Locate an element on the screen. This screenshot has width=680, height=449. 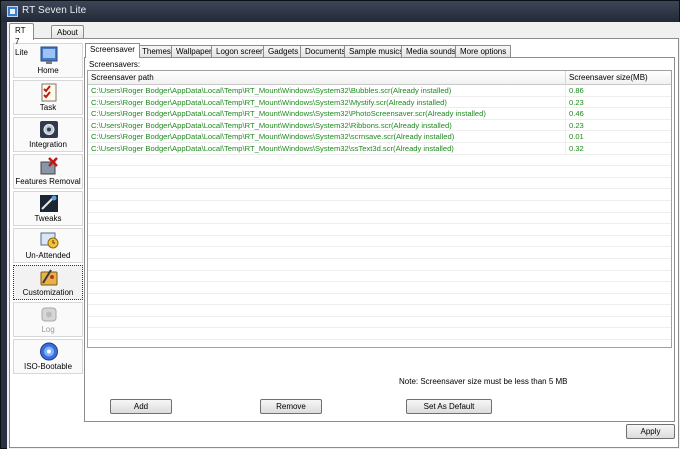
cell-size: 0.46 is located at coordinates (576, 114).